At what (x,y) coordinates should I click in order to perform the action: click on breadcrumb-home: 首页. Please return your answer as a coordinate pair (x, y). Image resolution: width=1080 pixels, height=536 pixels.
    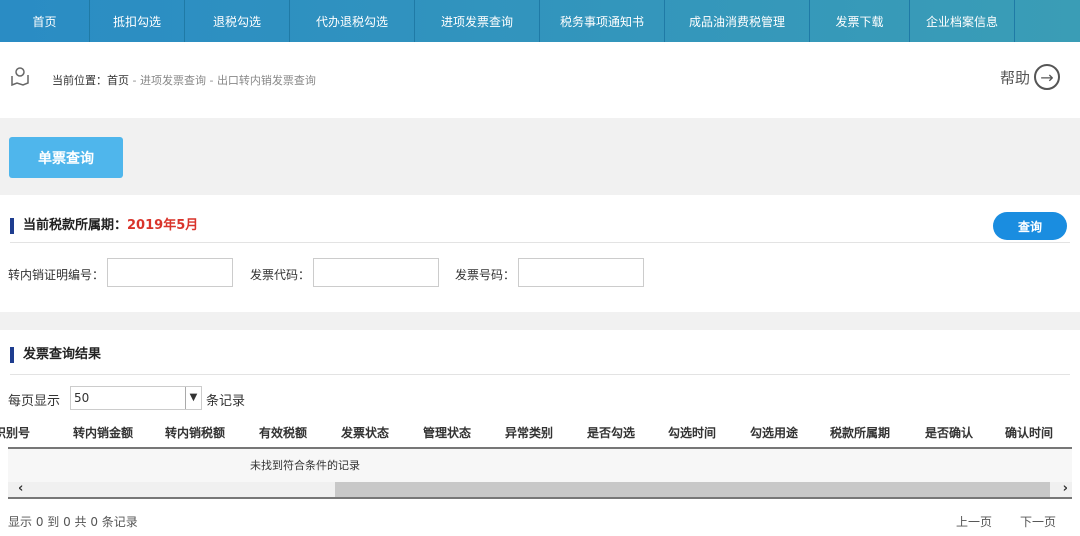
    Looking at the image, I should click on (118, 80).